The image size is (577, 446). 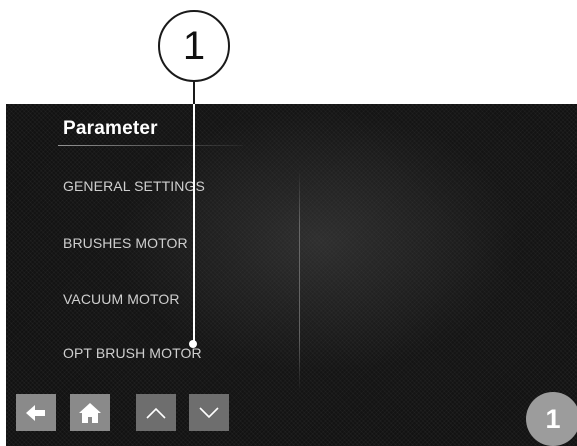 I want to click on chevron-down-icon, so click(x=209, y=412).